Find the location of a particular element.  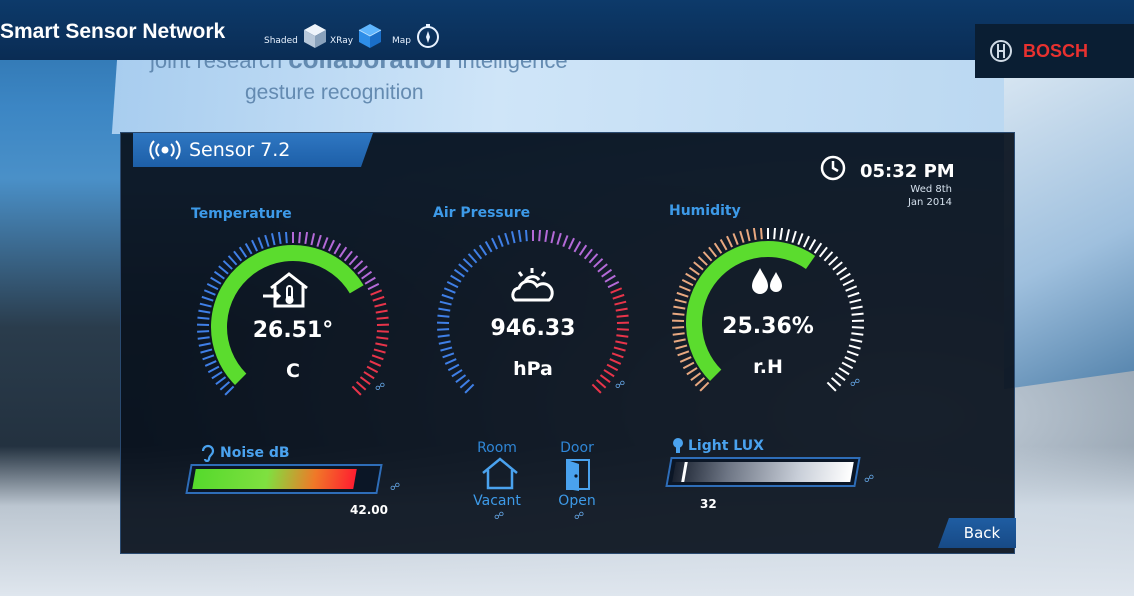

house-icon is located at coordinates (500, 473).